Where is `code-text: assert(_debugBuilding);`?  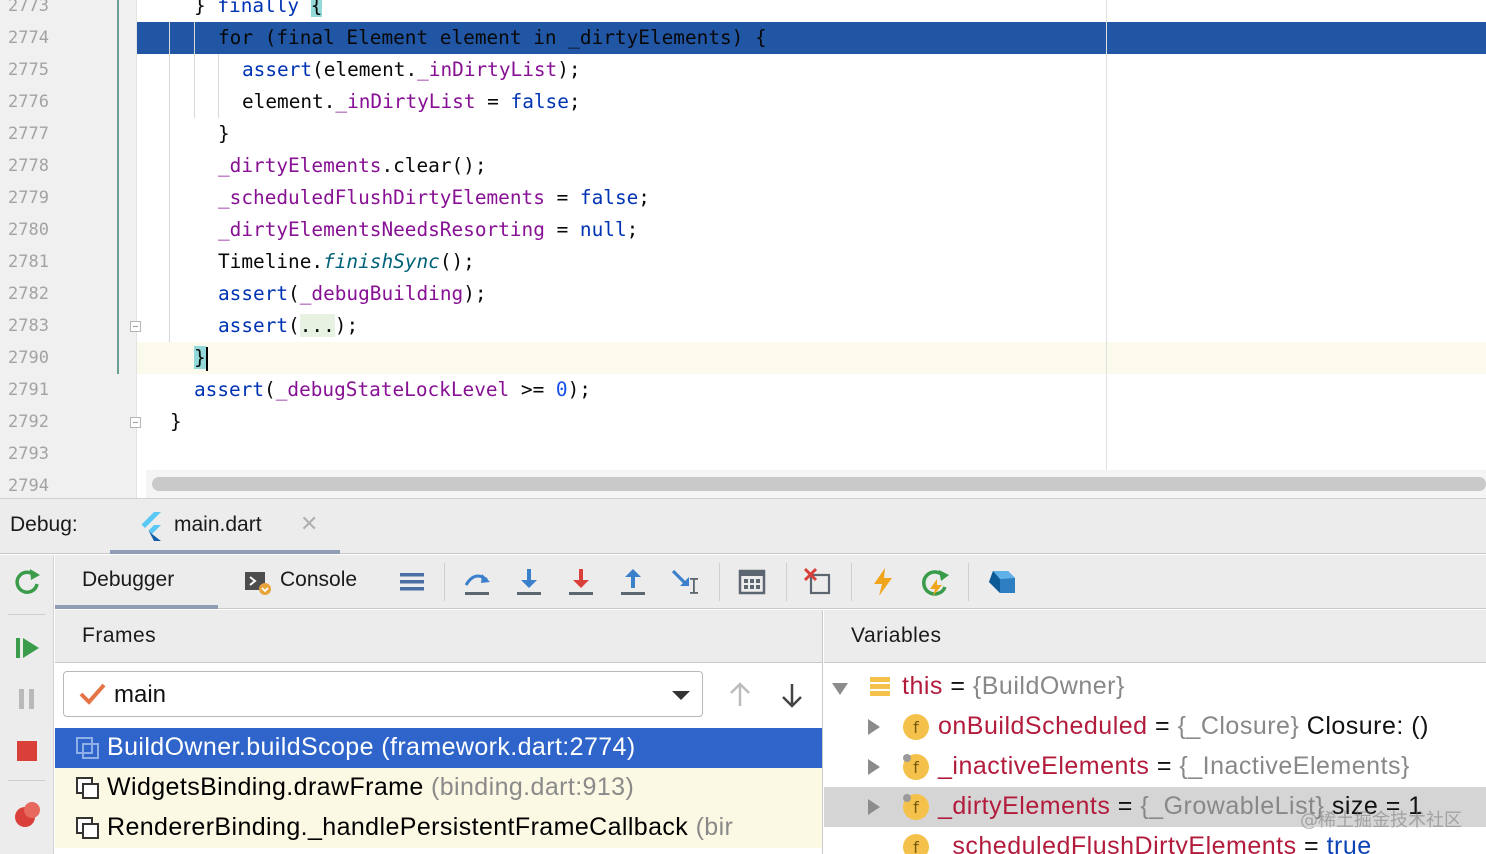 code-text: assert(_debugBuilding); is located at coordinates (352, 293).